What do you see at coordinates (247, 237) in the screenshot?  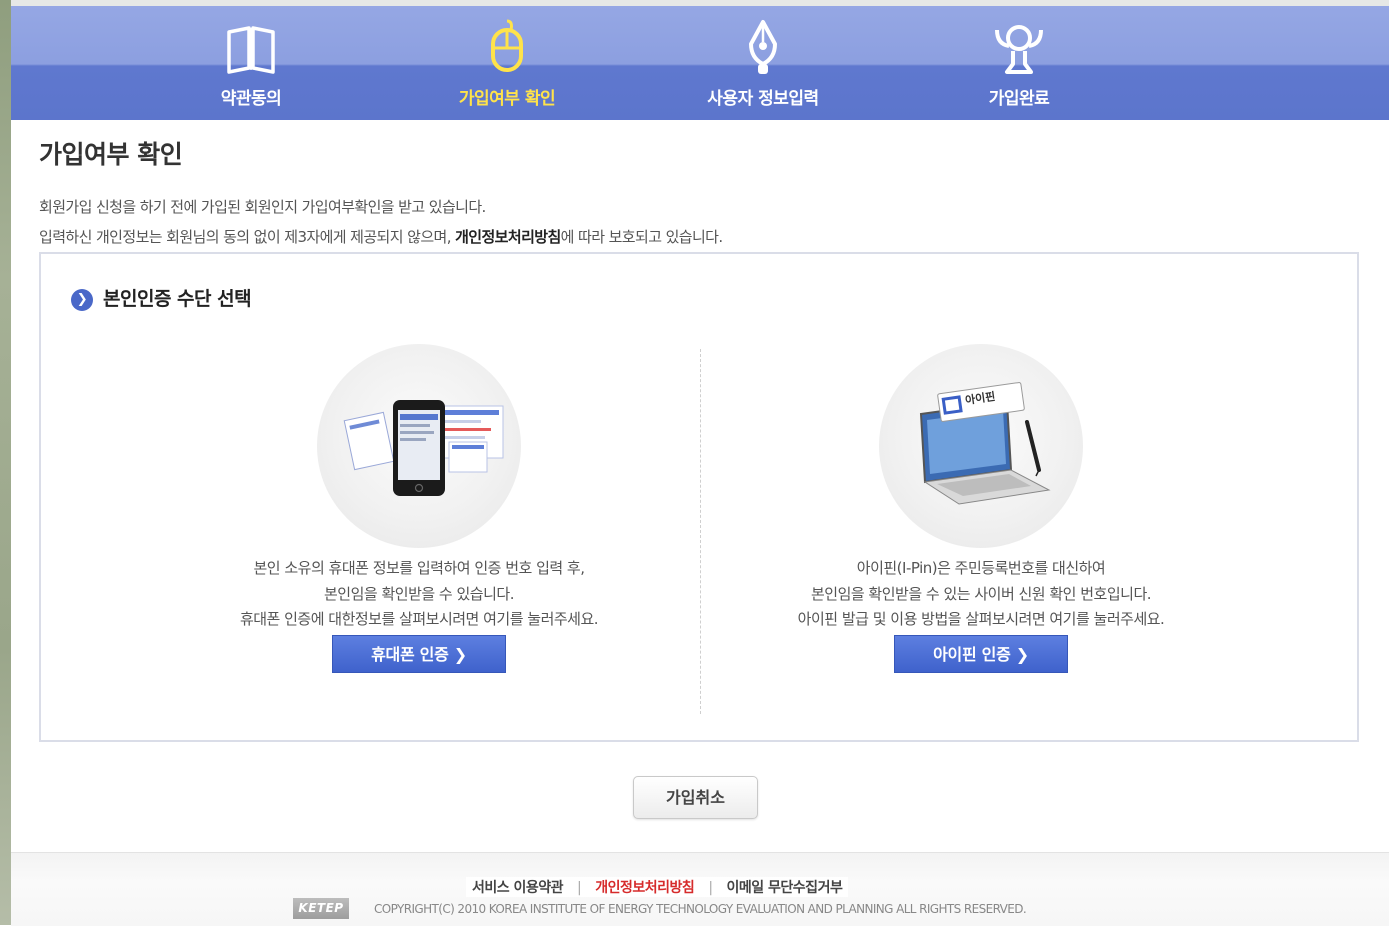 I see `intro-line-2-text: 입력하신 개인정보는 회원님의 동의 없이 제3자에게 제공되지 않으며,` at bounding box center [247, 237].